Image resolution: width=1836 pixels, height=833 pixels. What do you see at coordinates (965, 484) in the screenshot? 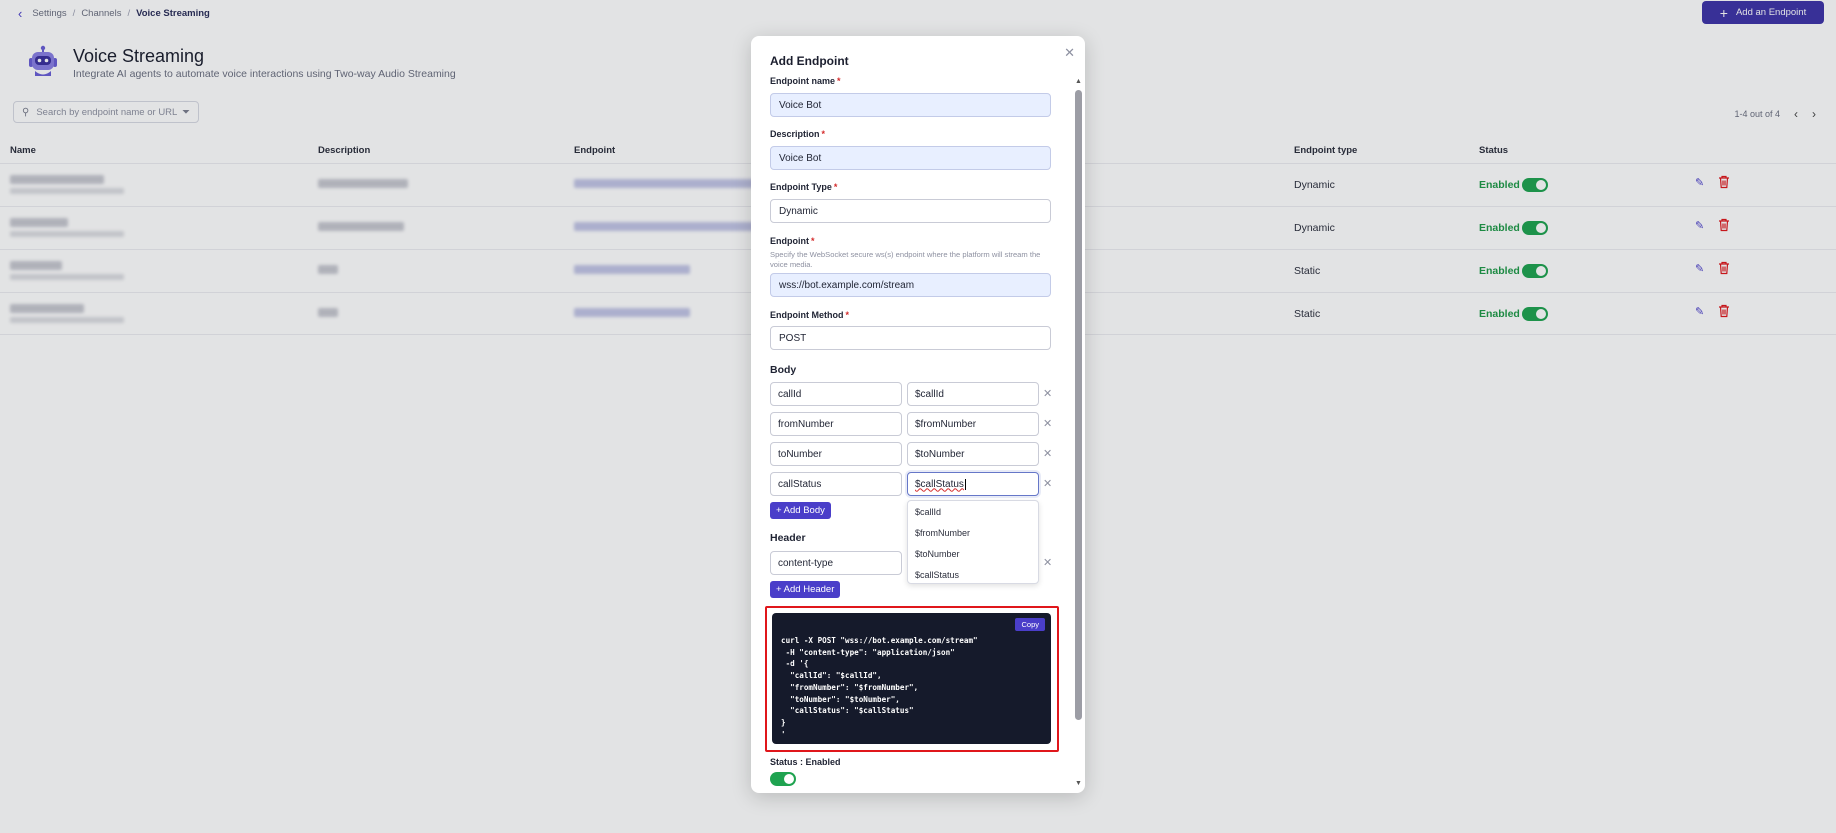
I see `text-caret` at bounding box center [965, 484].